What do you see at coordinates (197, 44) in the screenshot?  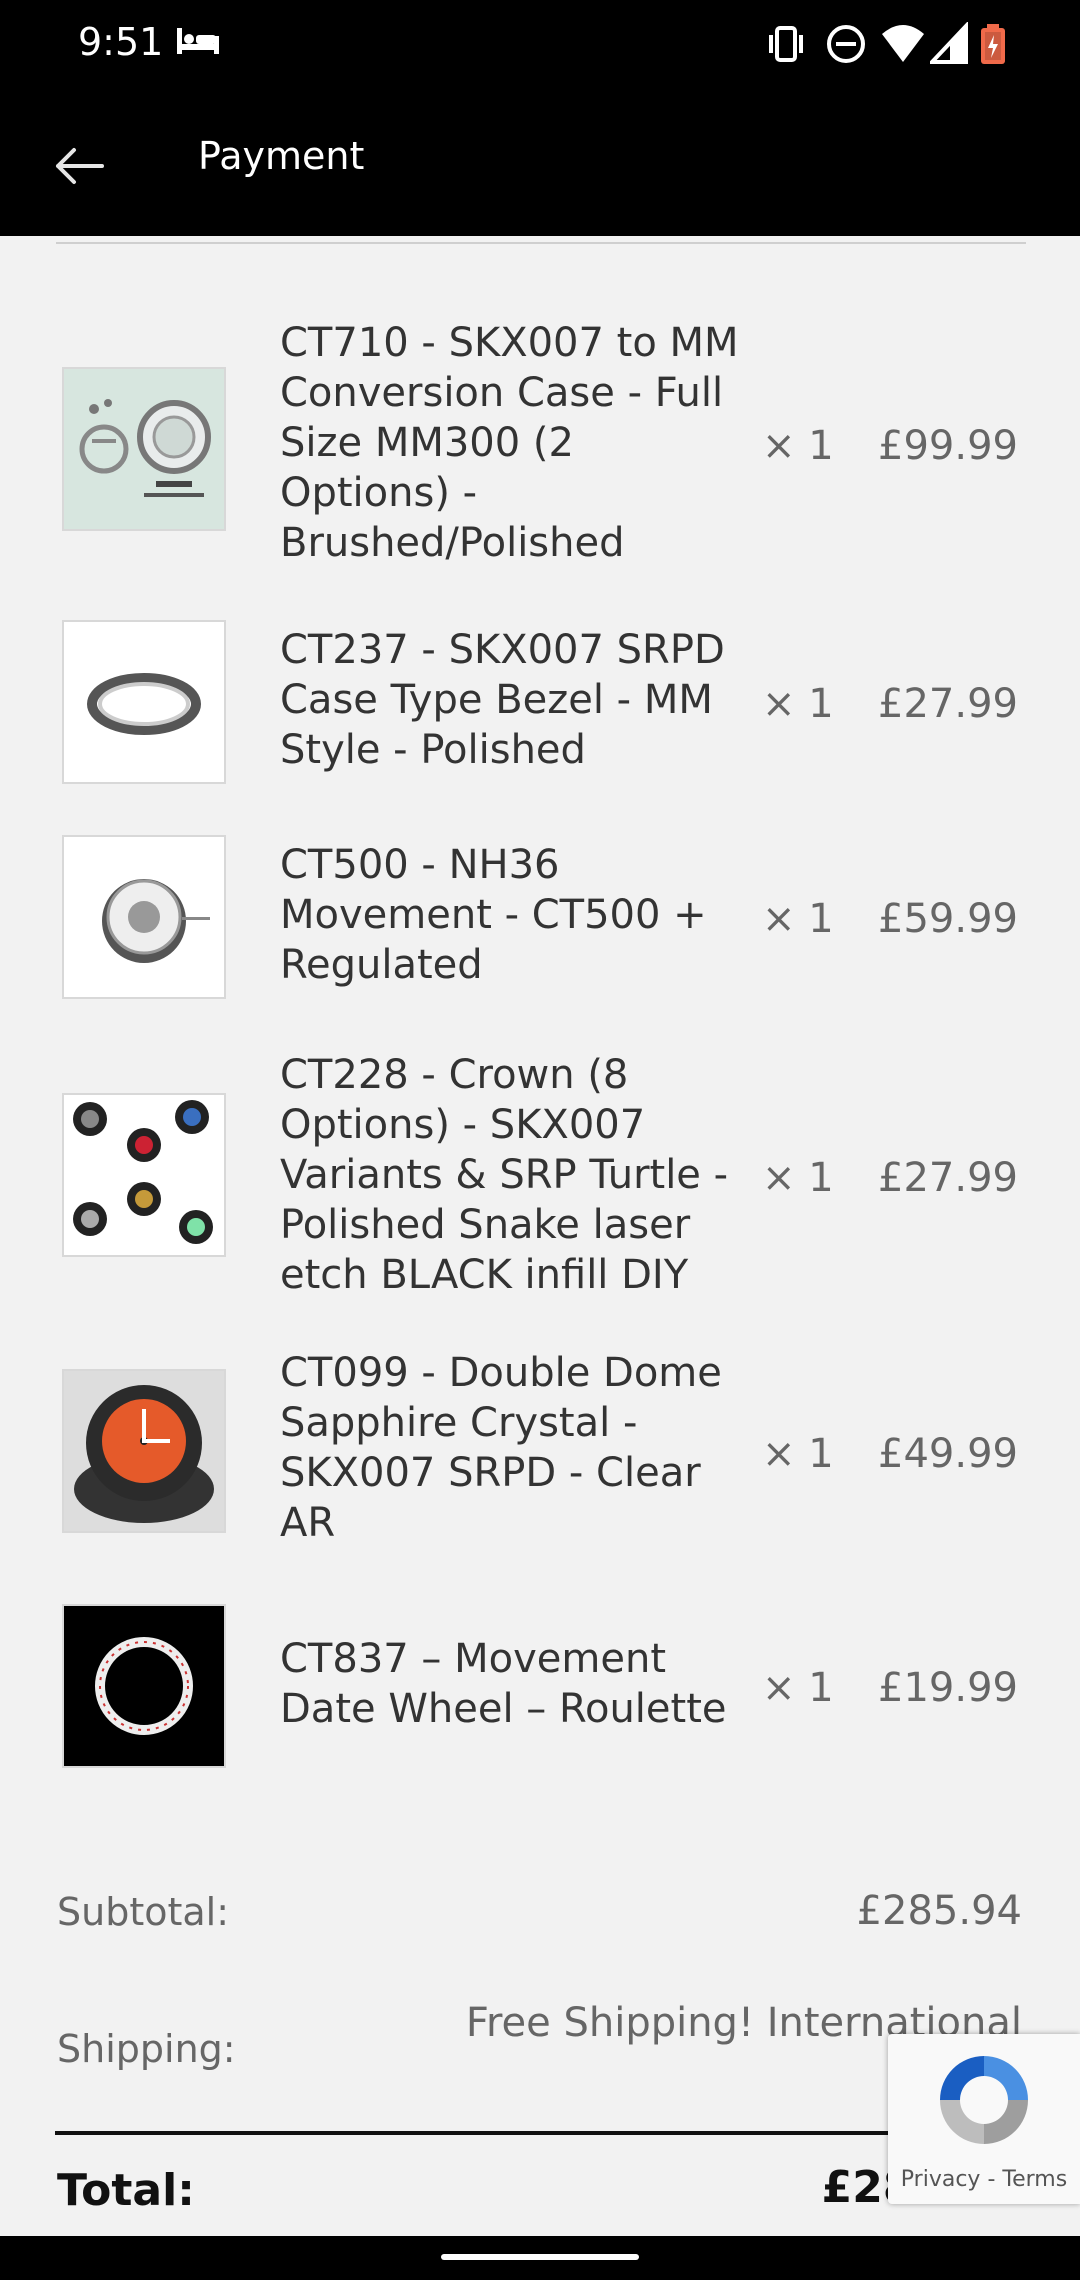 I see `sleep-bed-icon` at bounding box center [197, 44].